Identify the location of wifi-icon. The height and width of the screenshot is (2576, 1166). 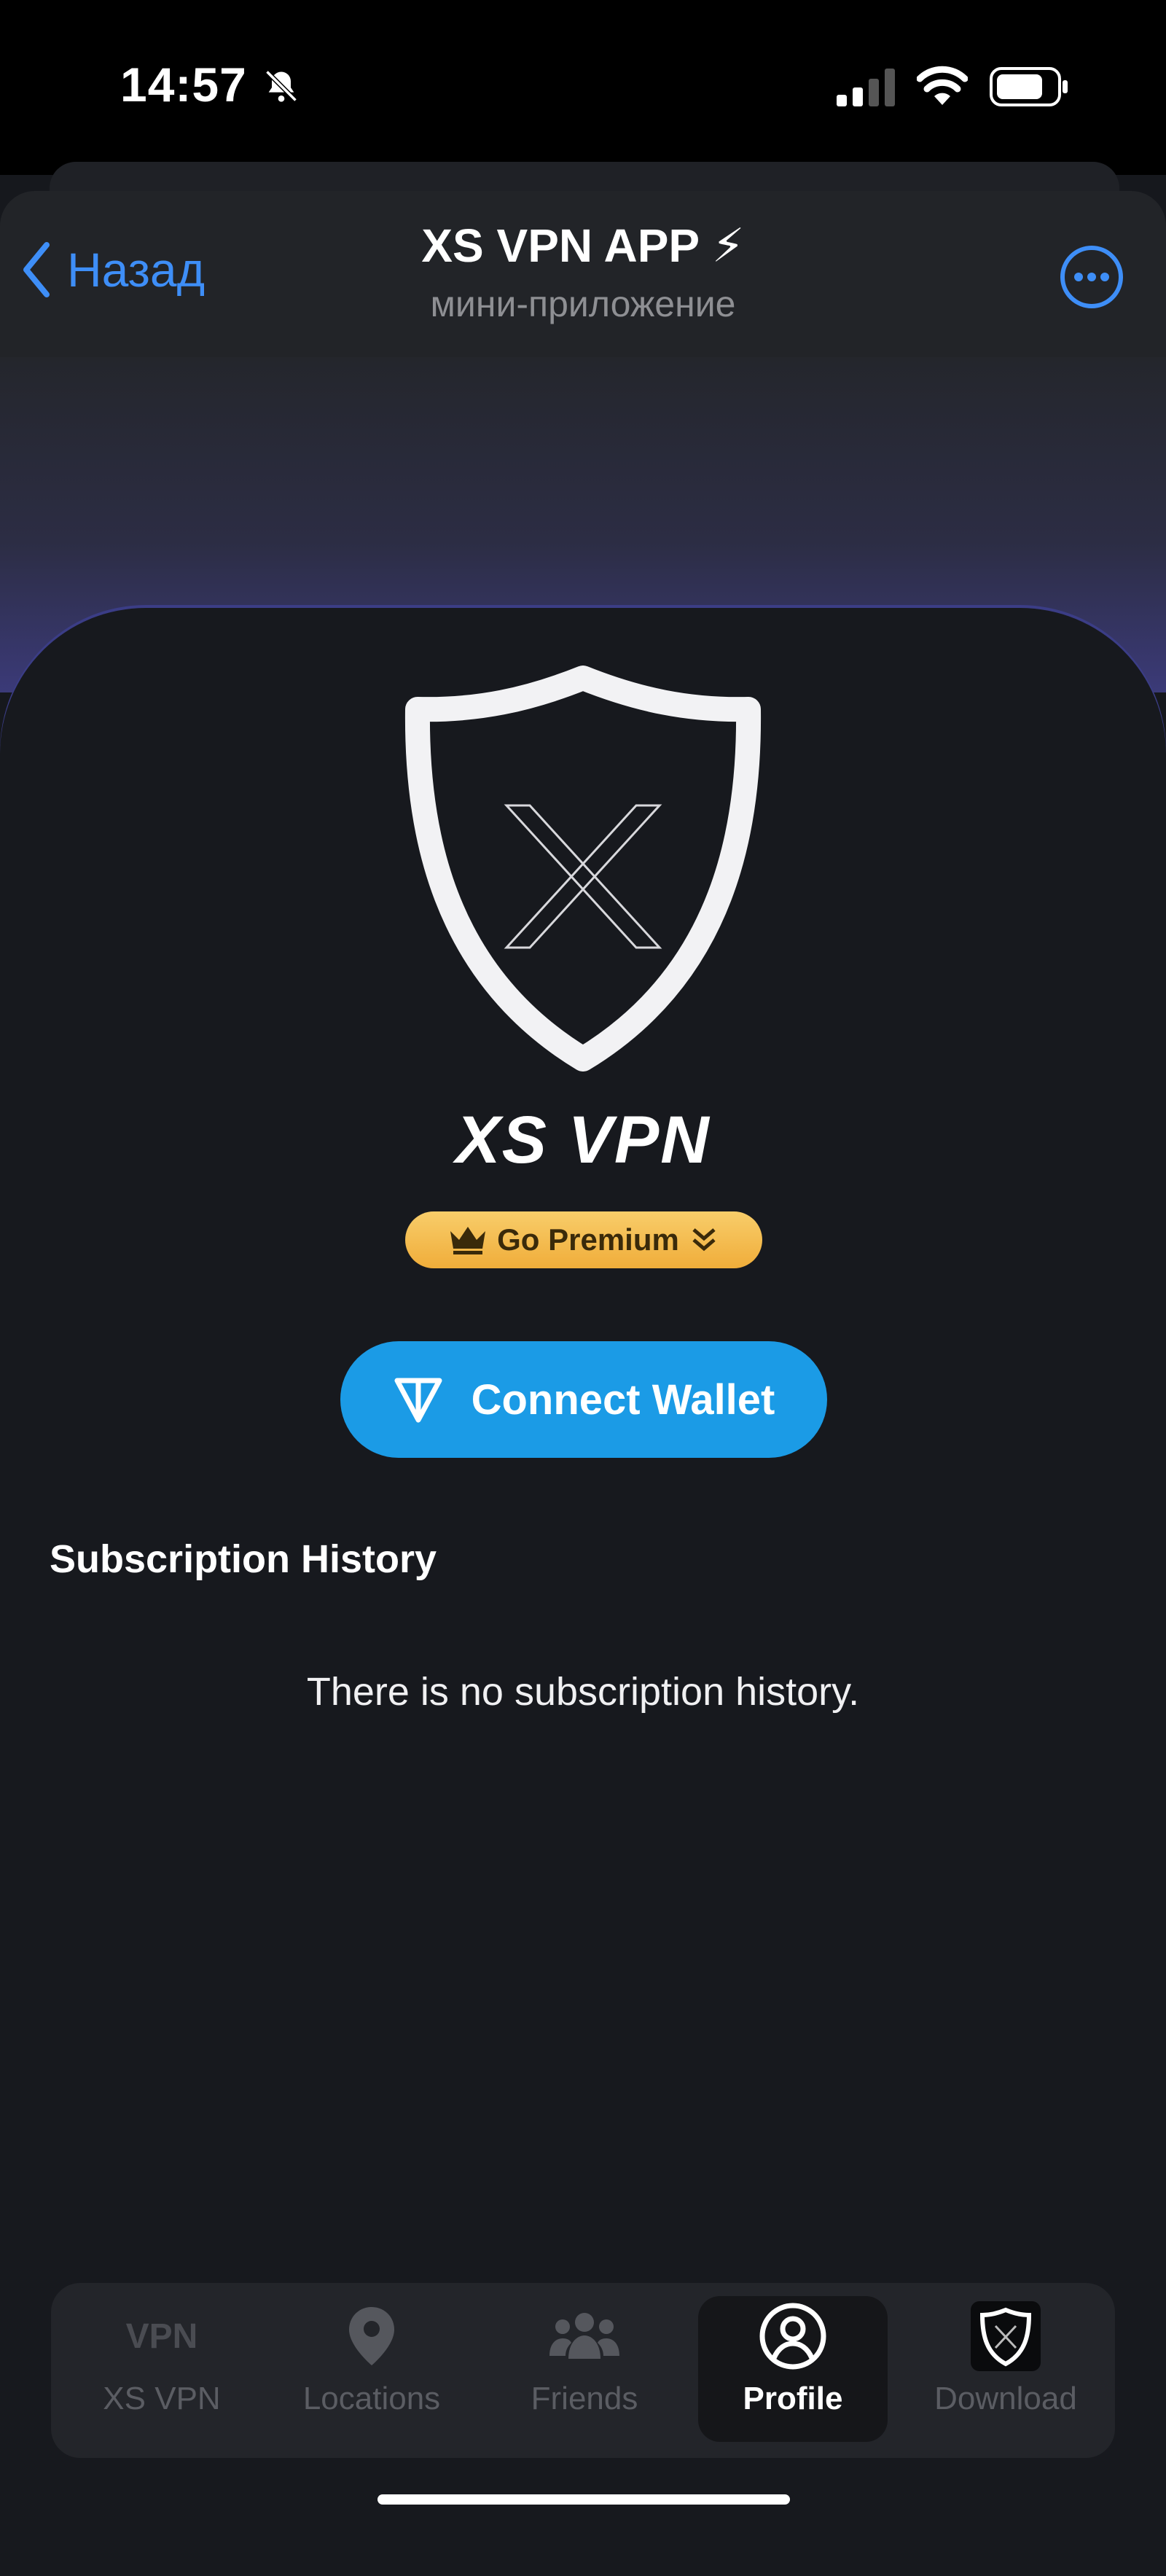
(942, 85).